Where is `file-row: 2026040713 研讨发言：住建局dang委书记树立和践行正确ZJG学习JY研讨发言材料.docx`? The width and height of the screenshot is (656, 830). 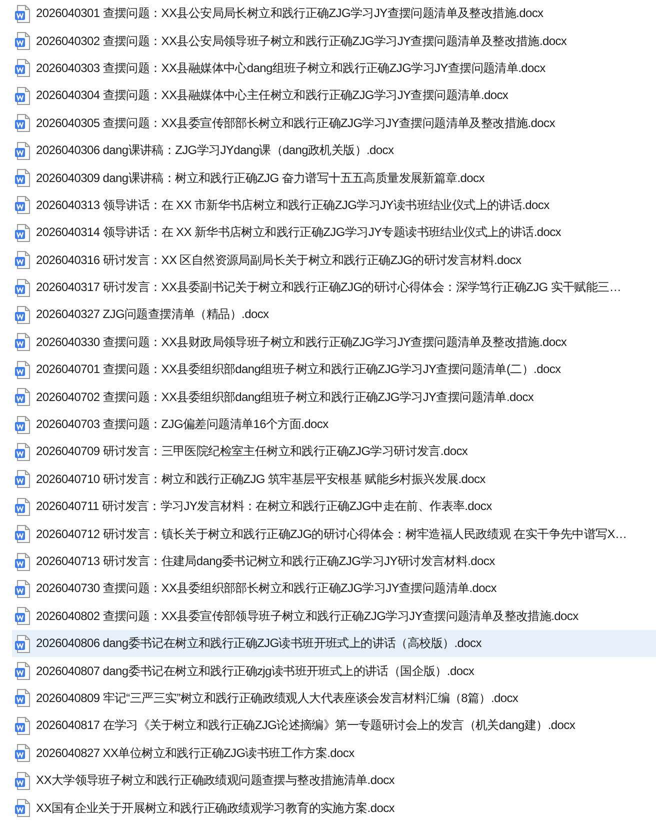
file-row: 2026040713 研讨发言：住建局dang委书记树立和践行正确ZJG学习JY研讨发言材料.docx is located at coordinates (334, 562).